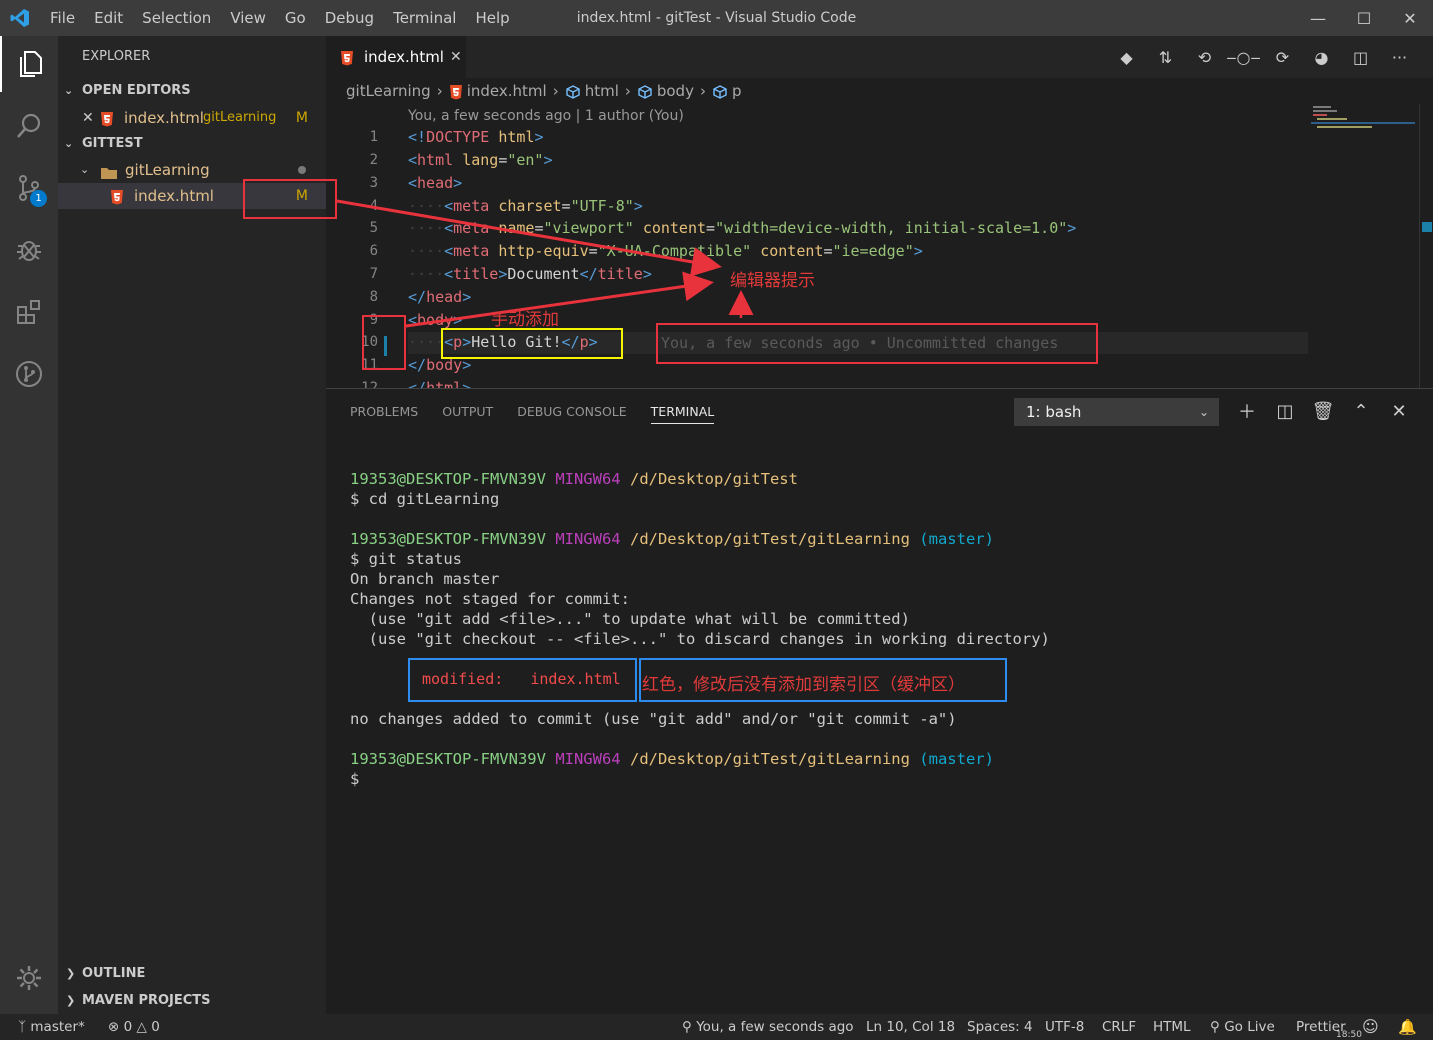  Describe the element at coordinates (29, 978) in the screenshot. I see `gear-icon` at that location.